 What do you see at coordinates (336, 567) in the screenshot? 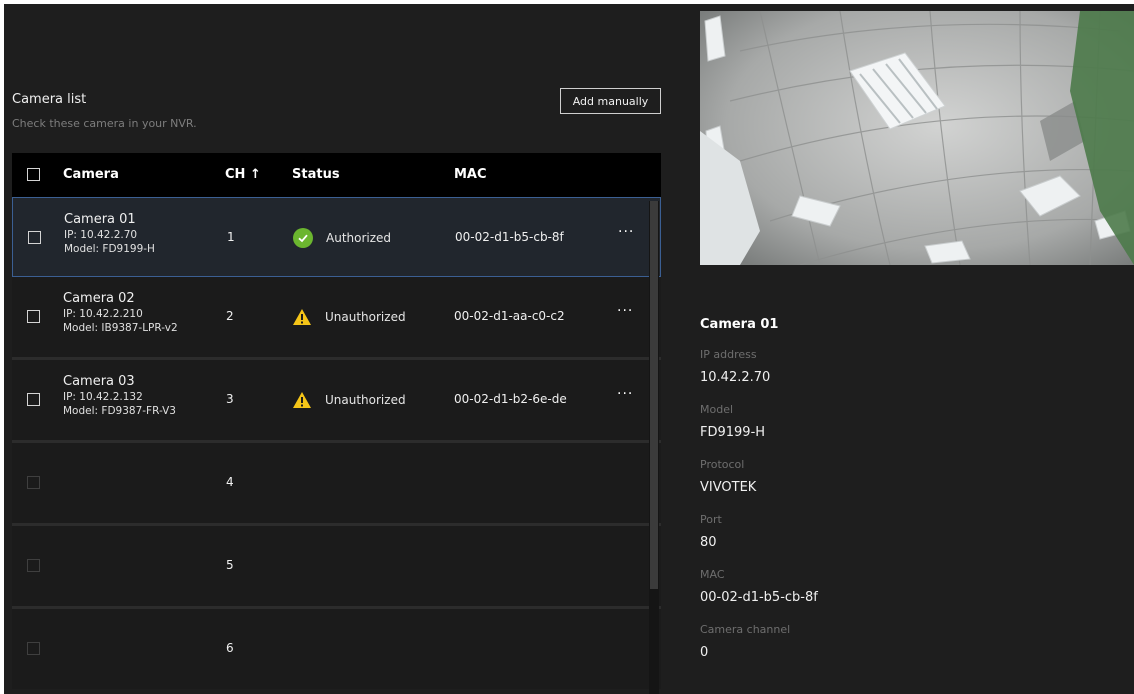
I see `table-row: 5` at bounding box center [336, 567].